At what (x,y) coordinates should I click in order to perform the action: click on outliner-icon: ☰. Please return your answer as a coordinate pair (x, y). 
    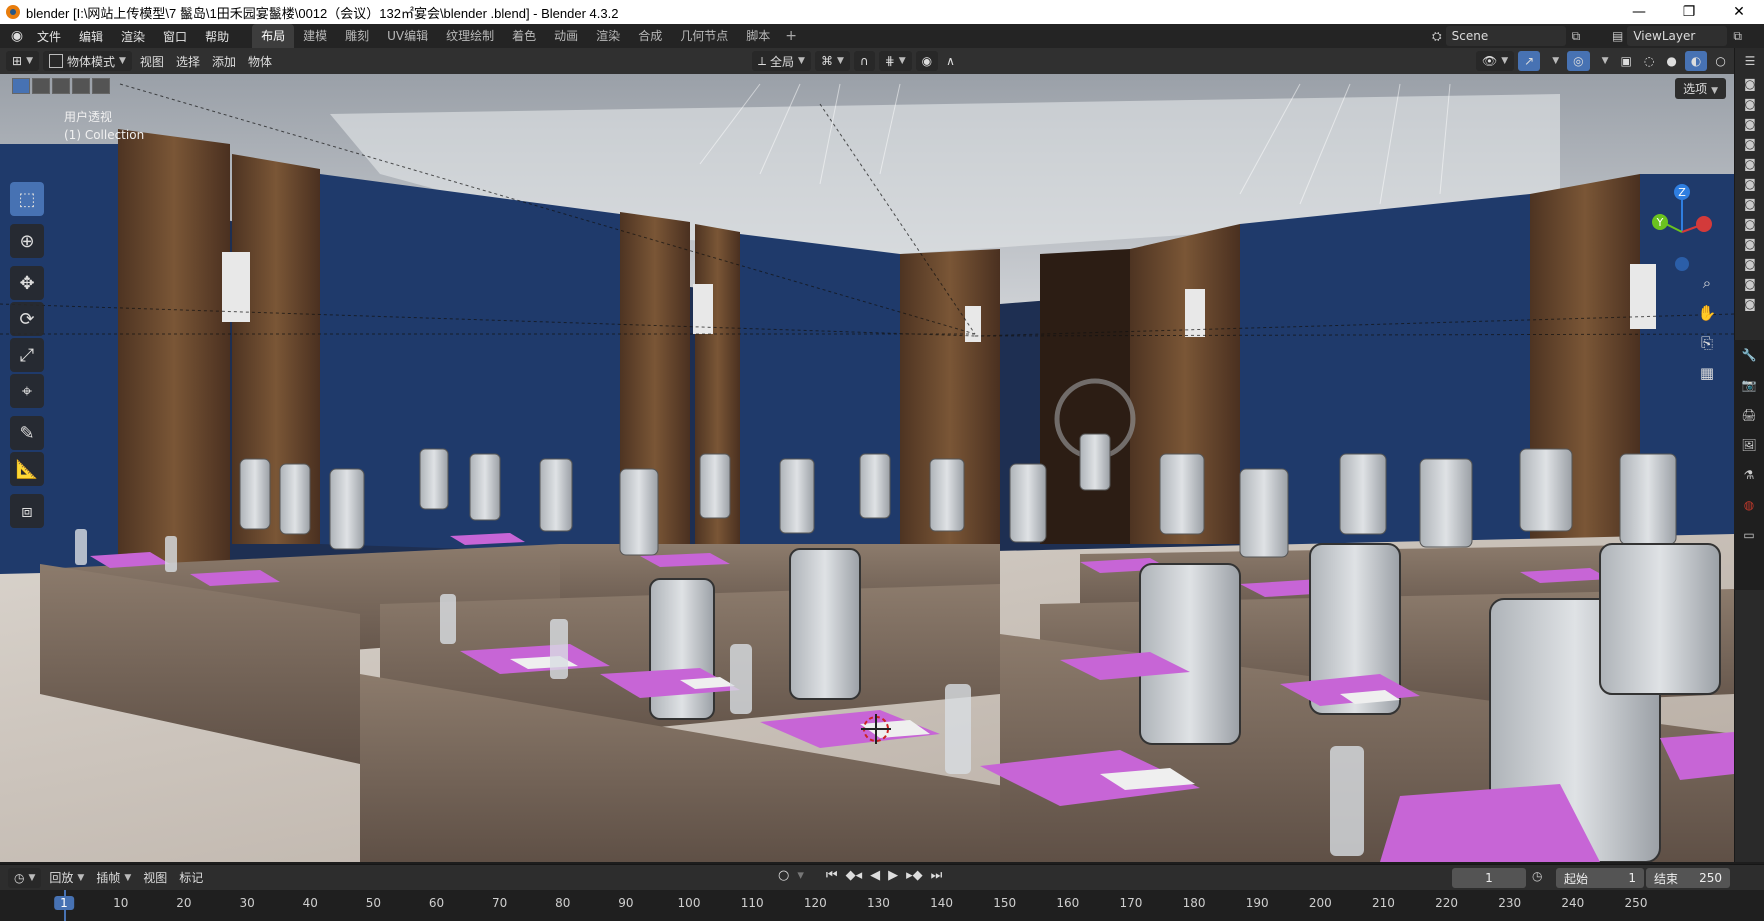
    Looking at the image, I should click on (1749, 61).